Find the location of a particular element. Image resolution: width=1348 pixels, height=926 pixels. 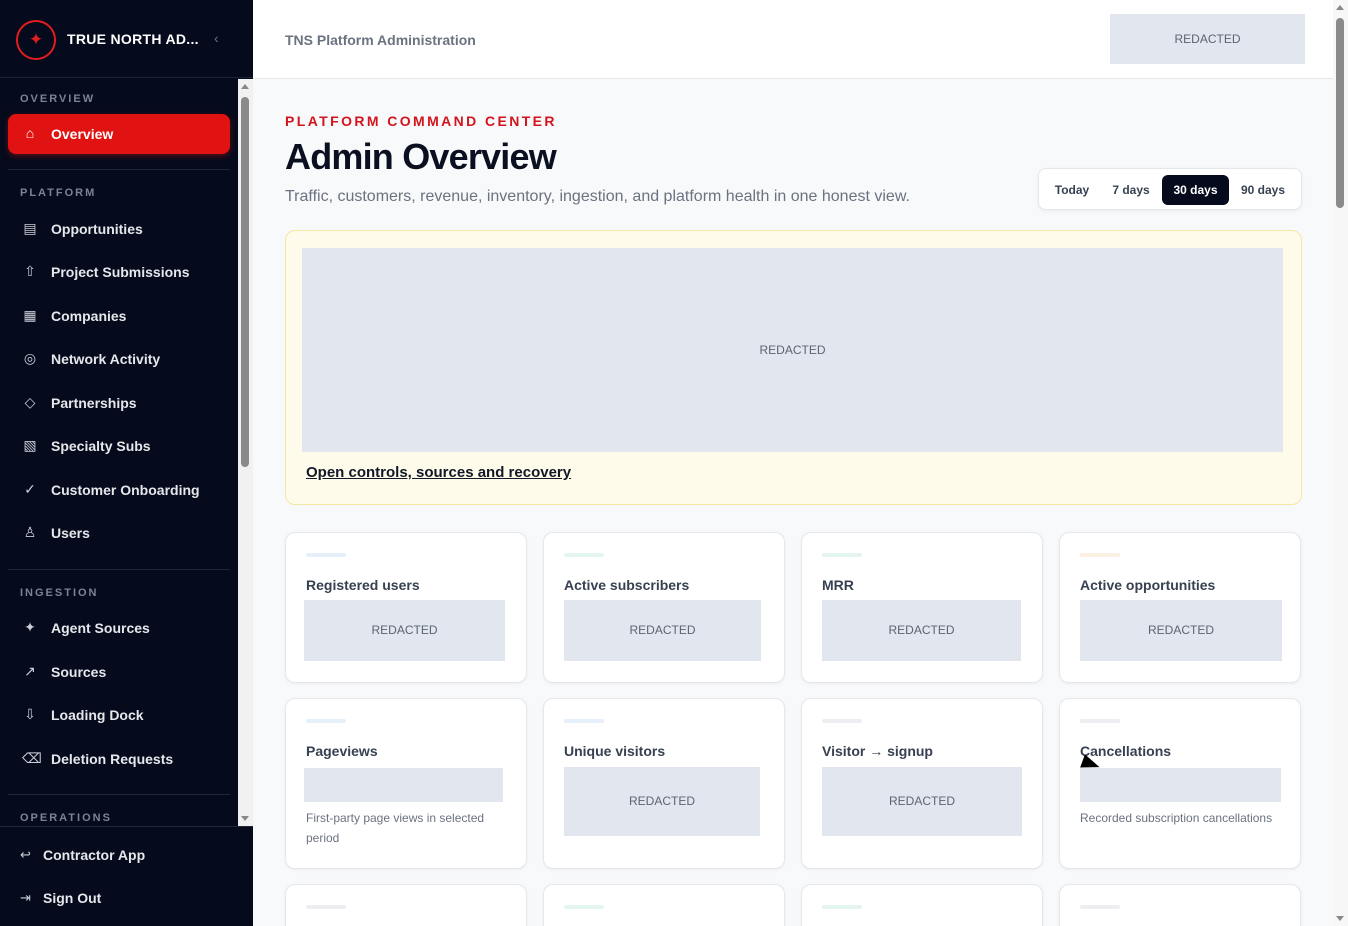

page-title: Admin Overview is located at coordinates (421, 156).